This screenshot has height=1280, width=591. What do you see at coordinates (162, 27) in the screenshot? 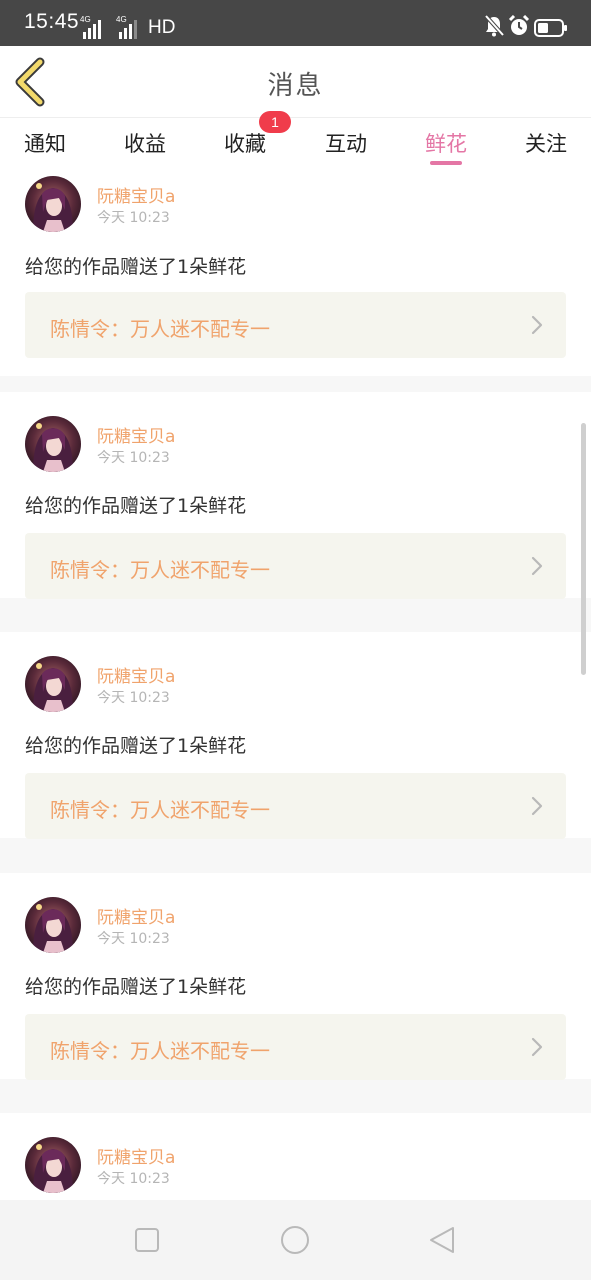
I see `hd-indicator: HD` at bounding box center [162, 27].